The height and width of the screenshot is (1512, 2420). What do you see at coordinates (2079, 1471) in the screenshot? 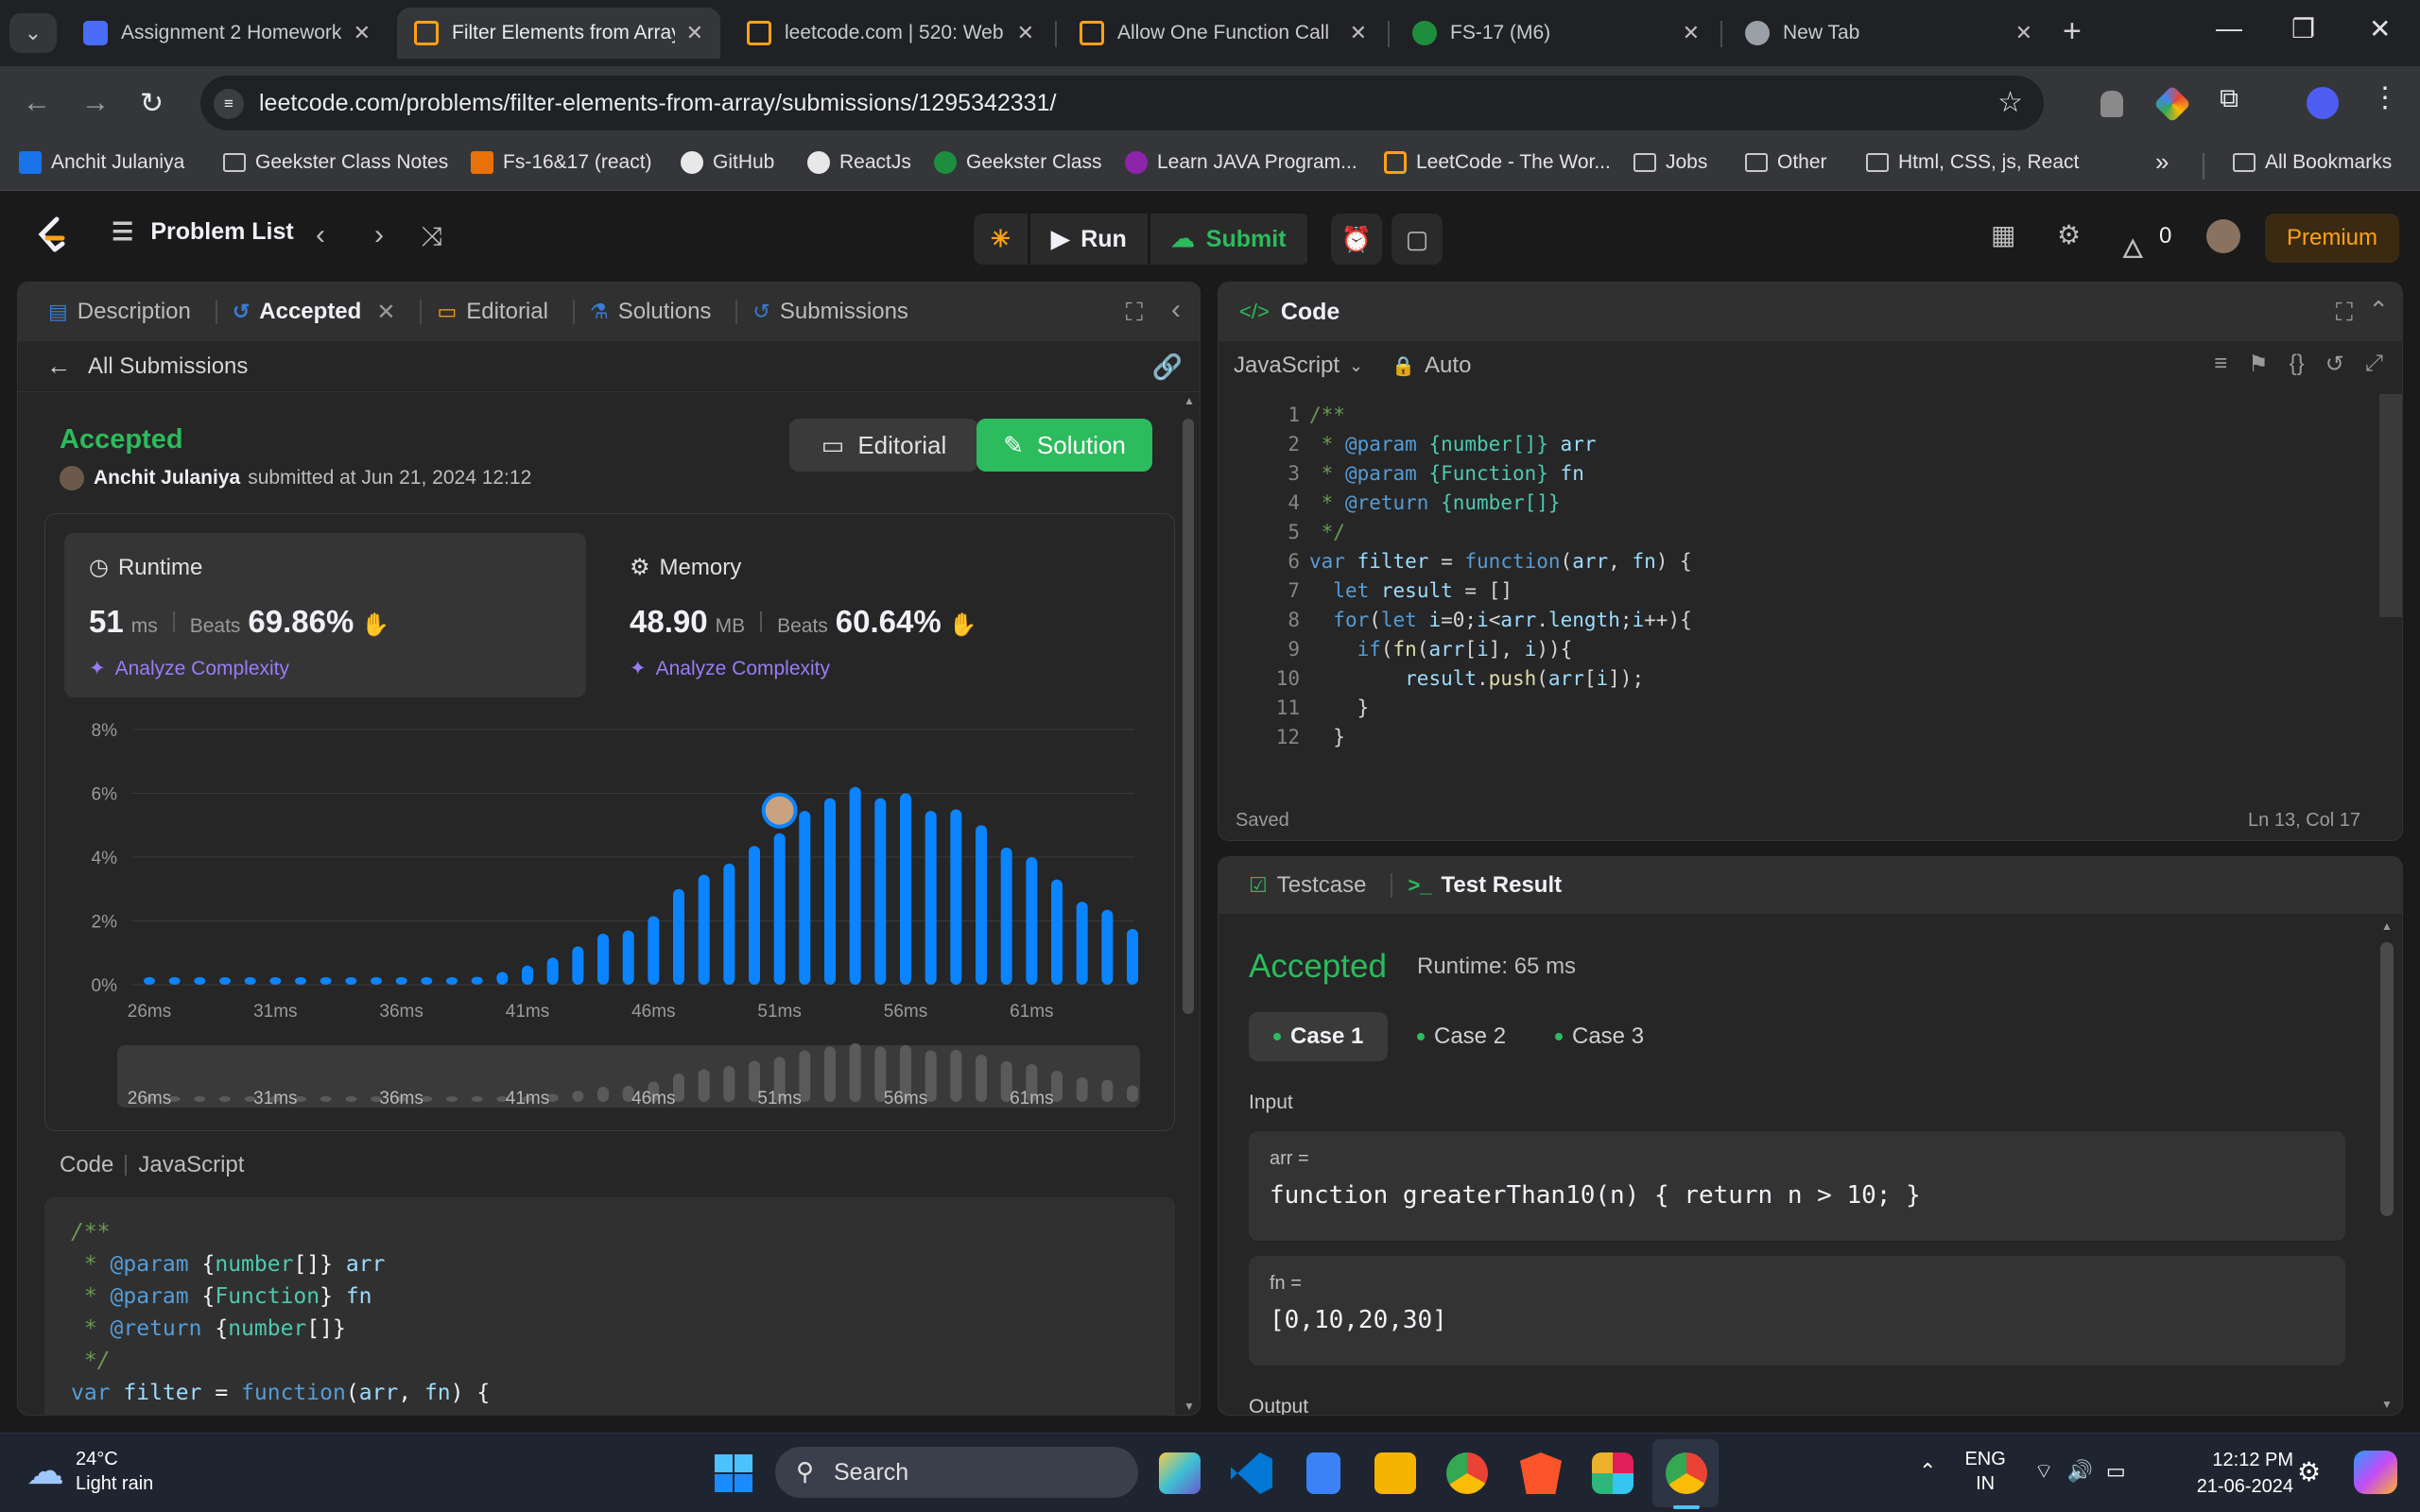
I see `volume-icon: 🔊` at bounding box center [2079, 1471].